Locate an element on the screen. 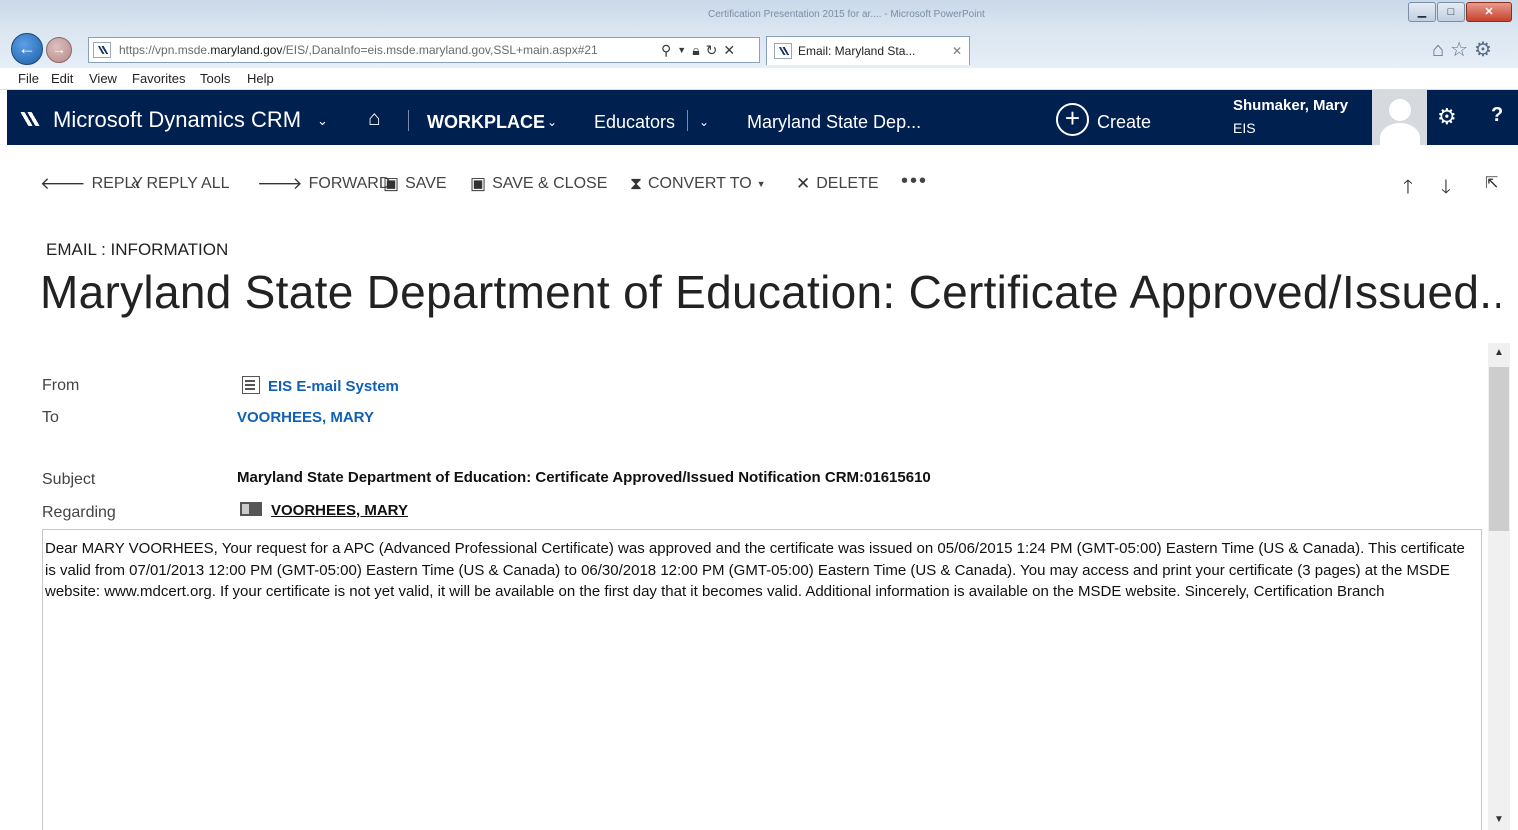 This screenshot has width=1518, height=830. user-name: Shumaker, Mary is located at coordinates (1290, 105).